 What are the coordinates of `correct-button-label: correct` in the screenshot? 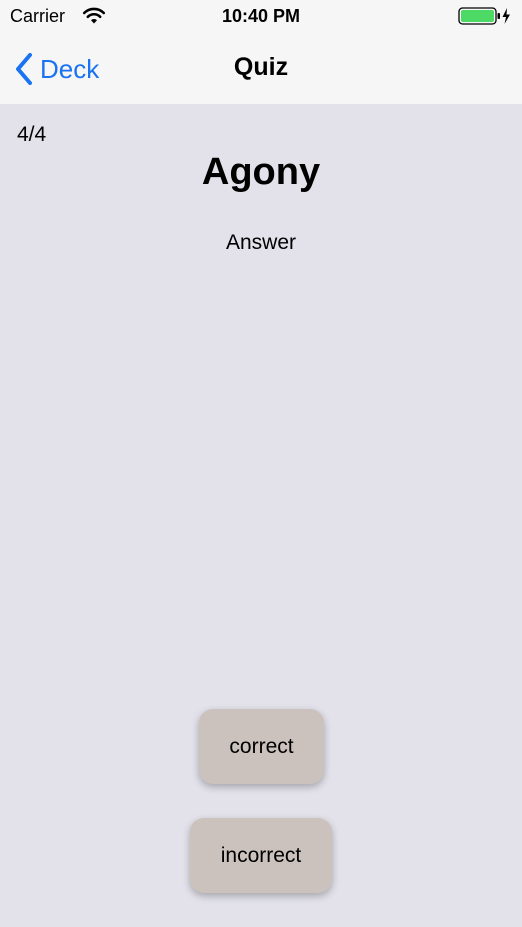 It's located at (261, 746).